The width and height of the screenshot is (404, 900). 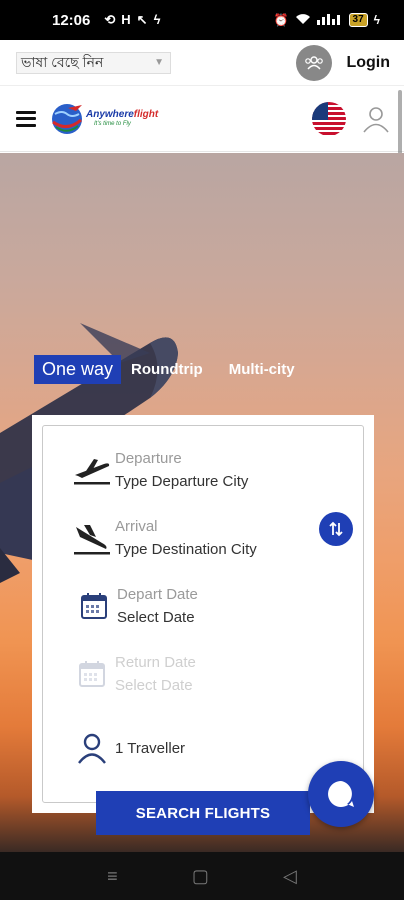 What do you see at coordinates (202, 63) in the screenshot?
I see `language-bar: ভাষা বেছে নিন ▼ Login` at bounding box center [202, 63].